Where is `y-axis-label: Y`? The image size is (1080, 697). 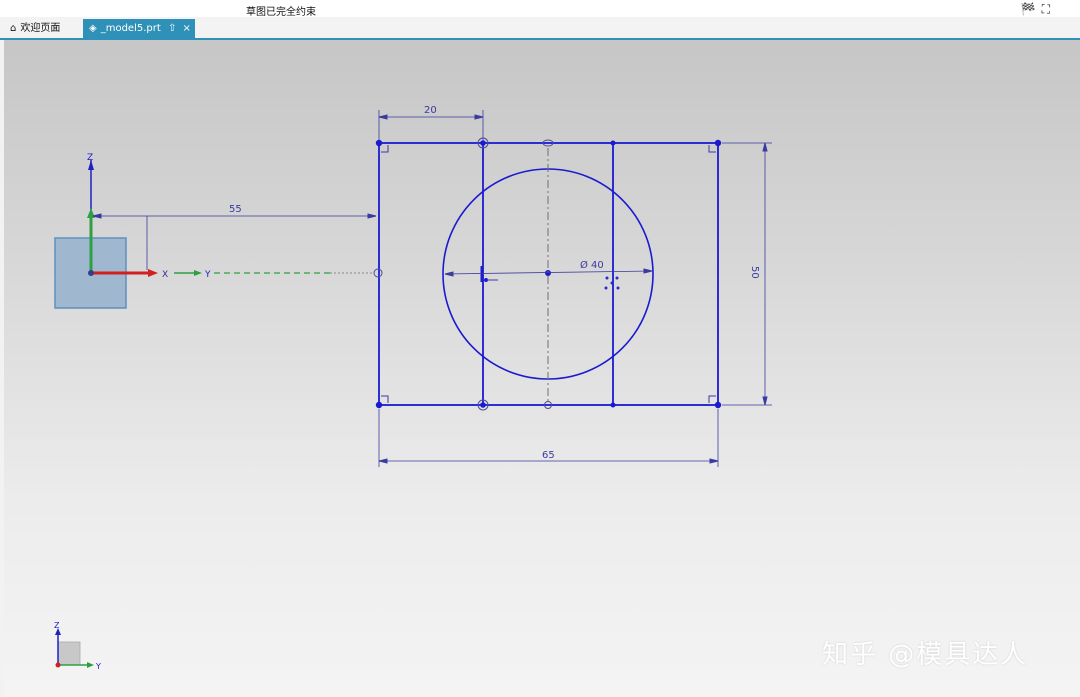
y-axis-label: Y is located at coordinates (207, 275).